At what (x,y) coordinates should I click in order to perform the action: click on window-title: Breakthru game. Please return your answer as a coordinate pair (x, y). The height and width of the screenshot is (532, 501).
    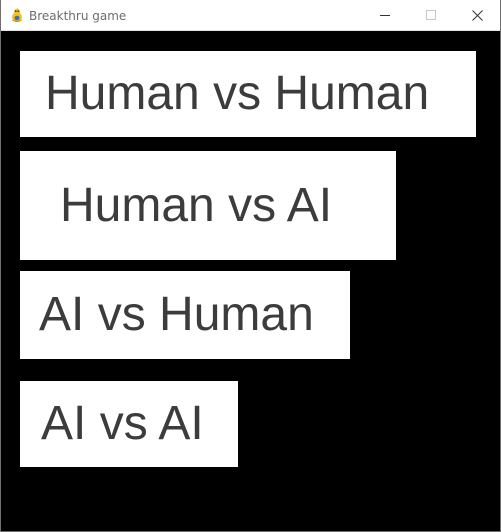
    Looking at the image, I should click on (78, 16).